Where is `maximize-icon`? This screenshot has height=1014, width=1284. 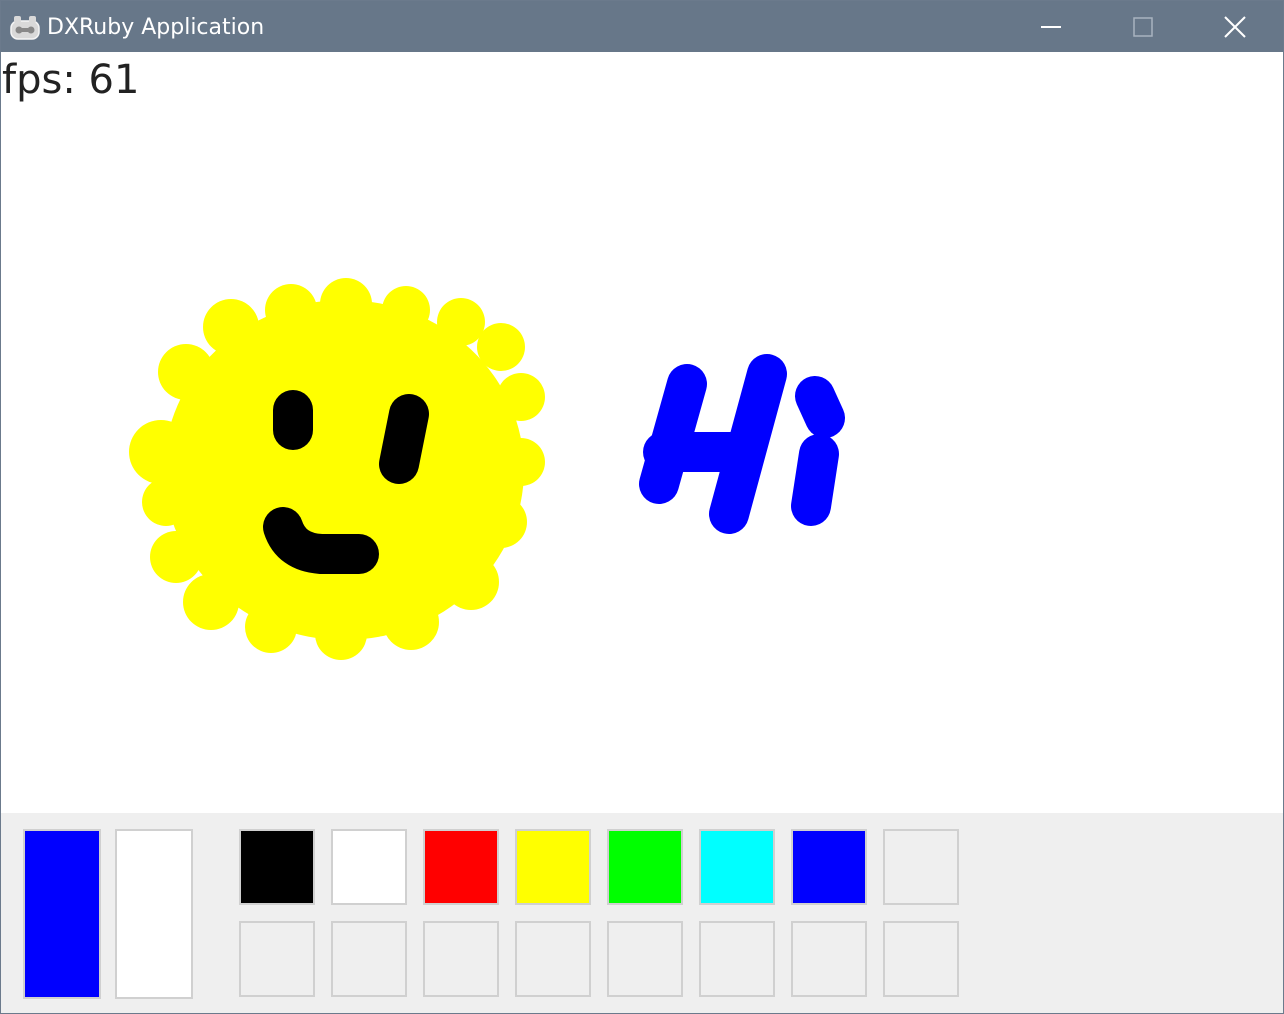 maximize-icon is located at coordinates (1143, 26).